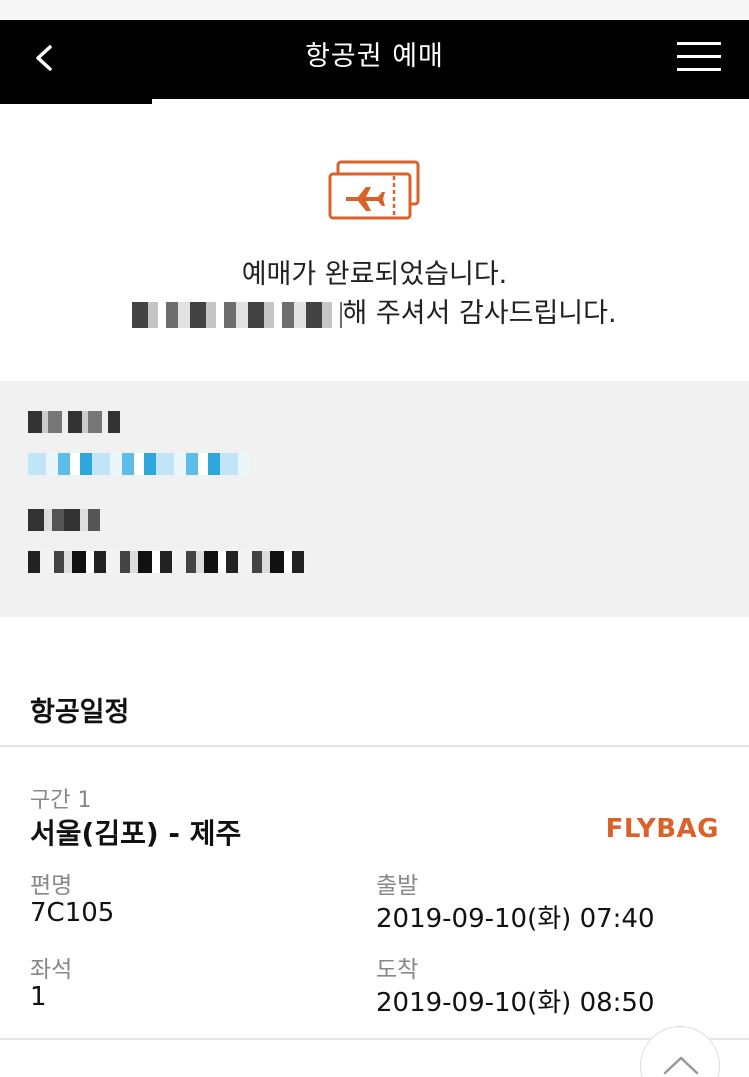 This screenshot has height=1077, width=749. Describe the element at coordinates (136, 833) in the screenshot. I see `route-text: 서울(김포) - 제주` at that location.